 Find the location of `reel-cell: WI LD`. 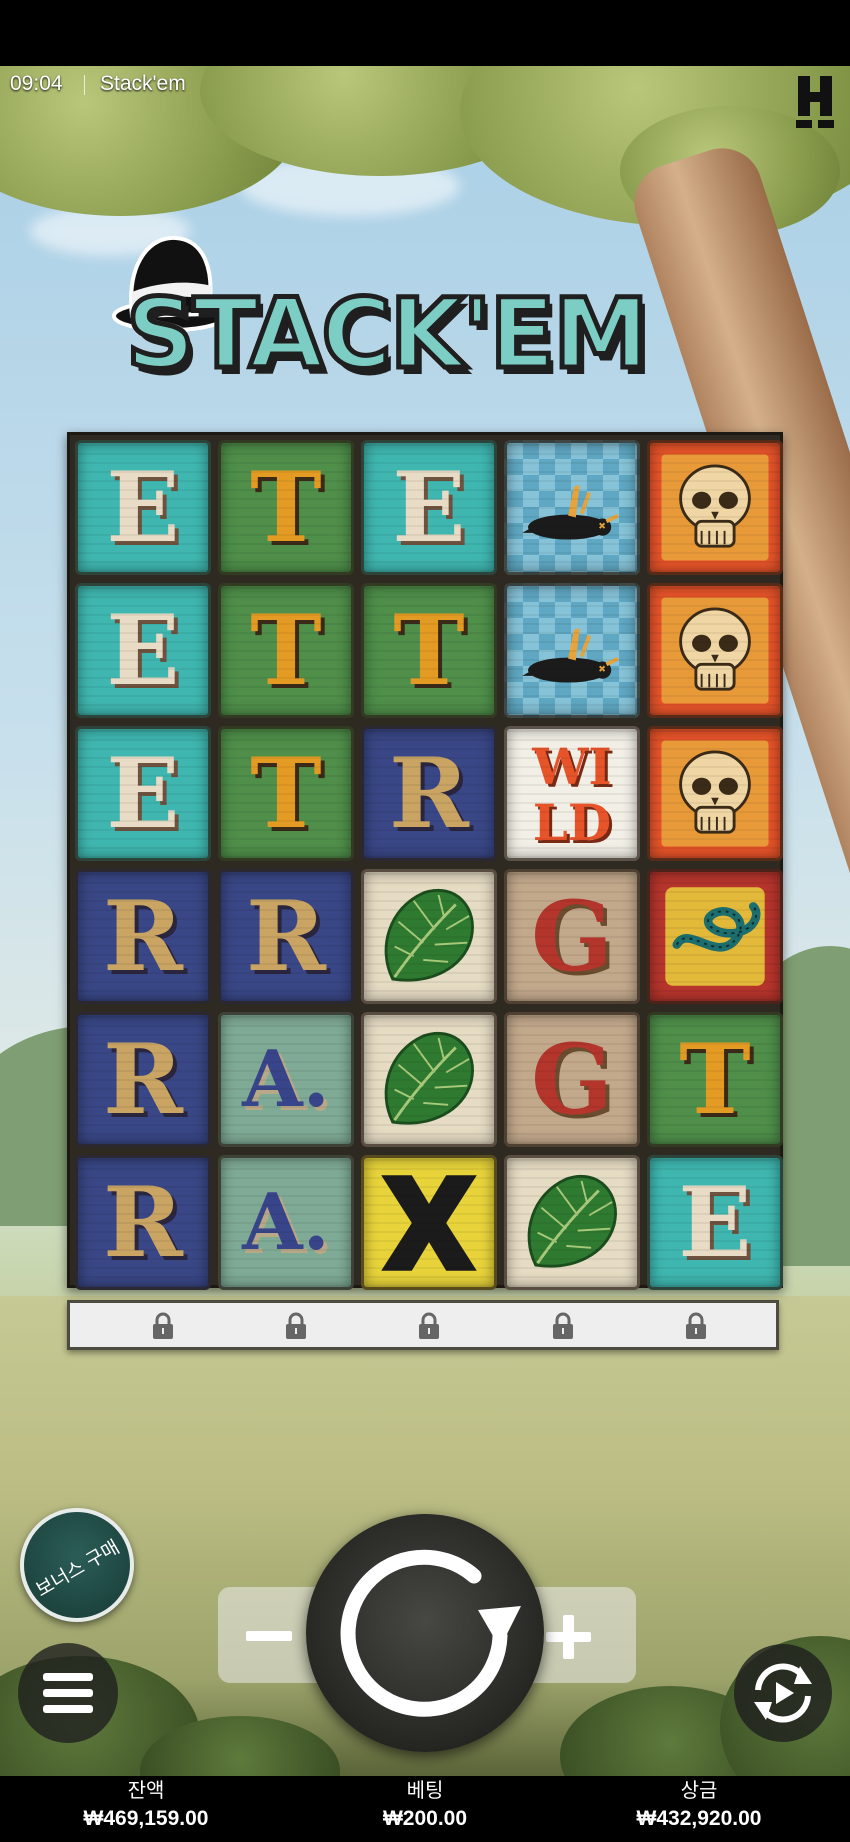

reel-cell: WI LD is located at coordinates (572, 793).